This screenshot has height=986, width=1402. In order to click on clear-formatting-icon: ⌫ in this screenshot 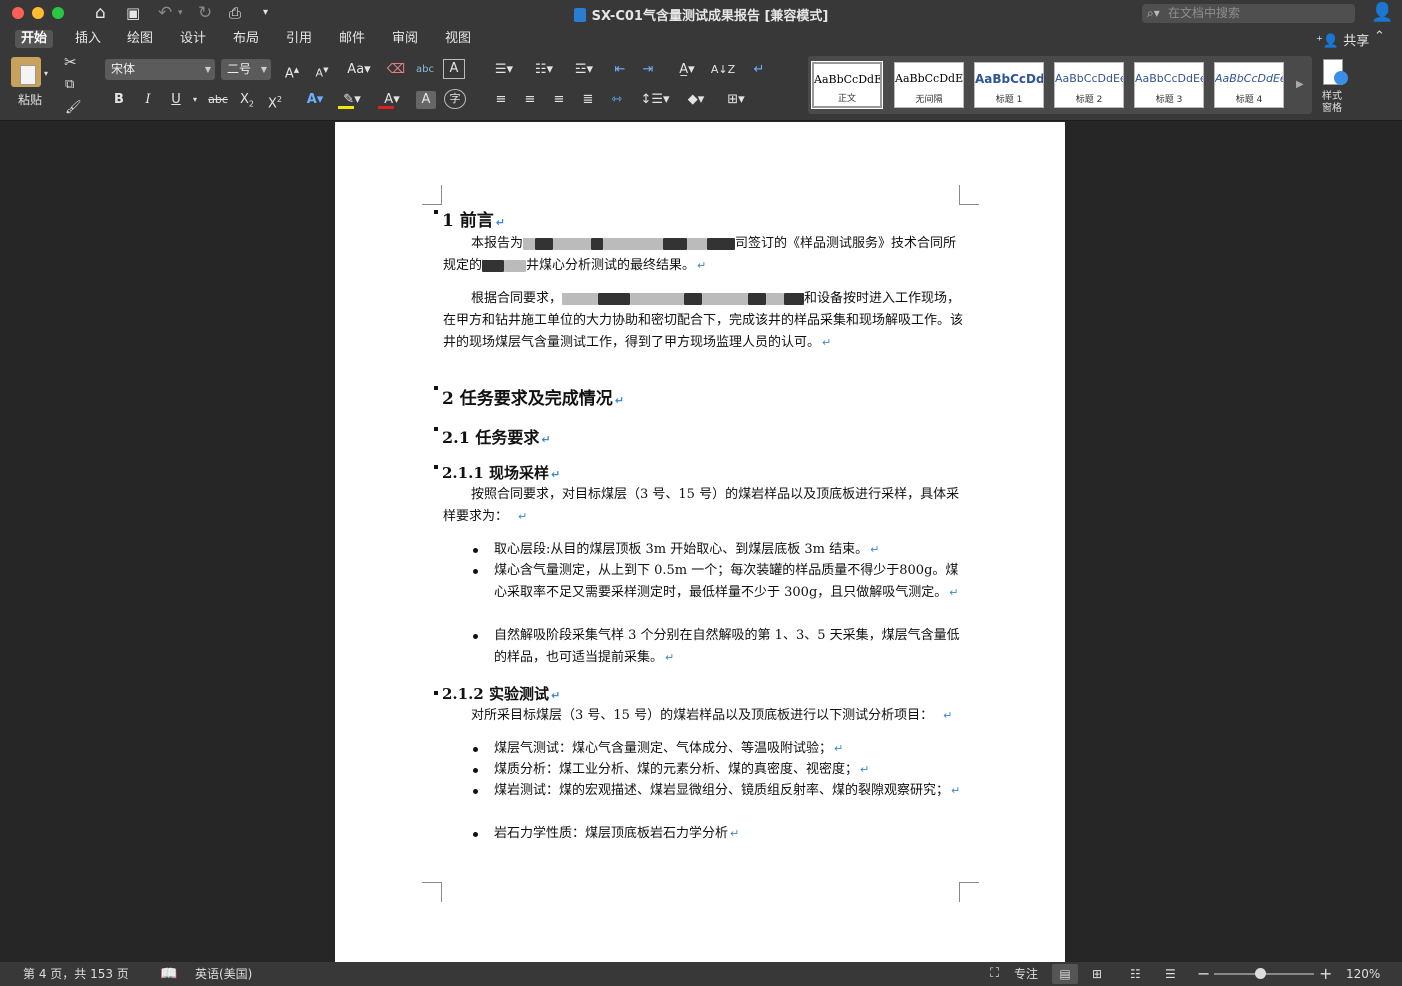, I will do `click(396, 70)`.